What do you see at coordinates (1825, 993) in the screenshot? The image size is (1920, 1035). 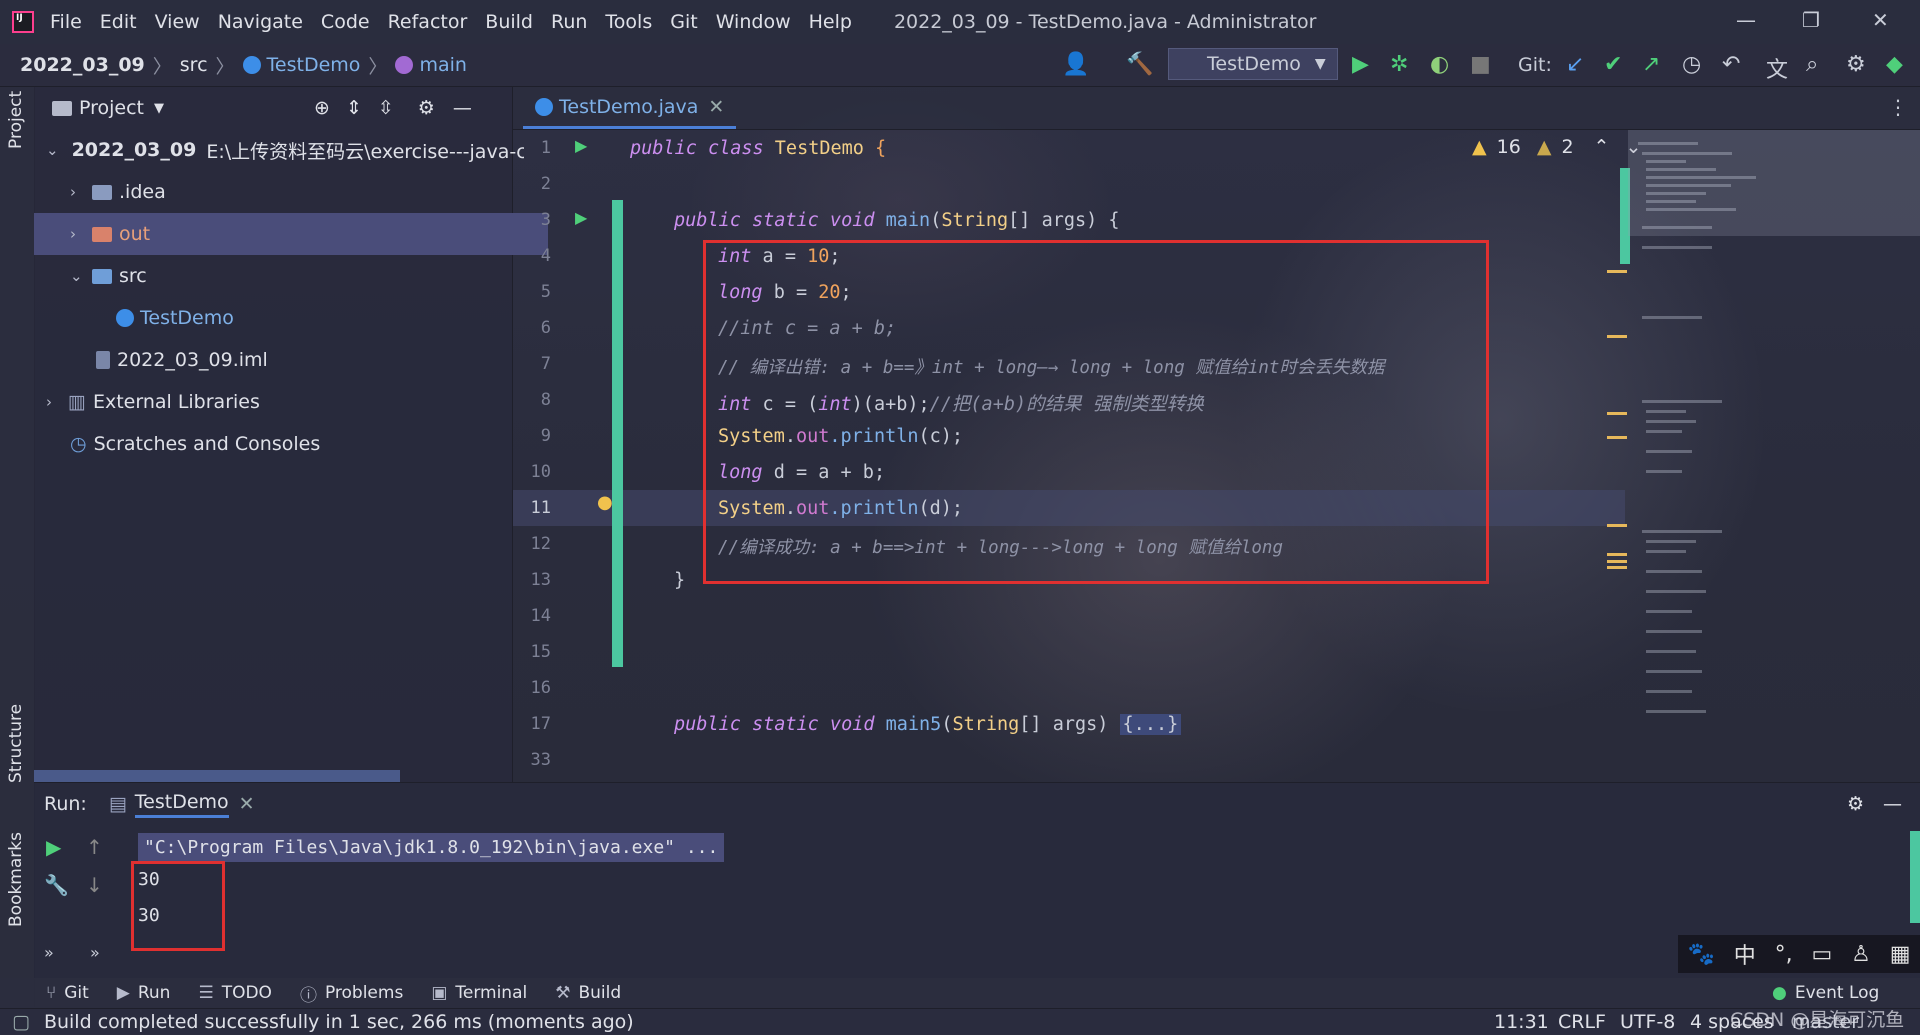 I see `event-log-button: ● Event Log` at bounding box center [1825, 993].